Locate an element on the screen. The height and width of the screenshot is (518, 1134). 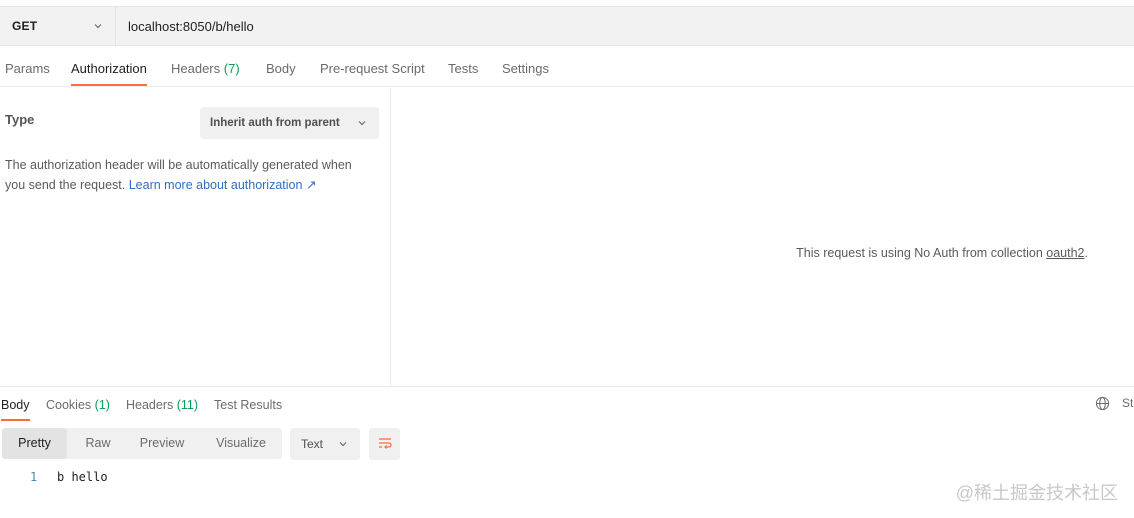
view-visualize-button: Visualize is located at coordinates (241, 443).